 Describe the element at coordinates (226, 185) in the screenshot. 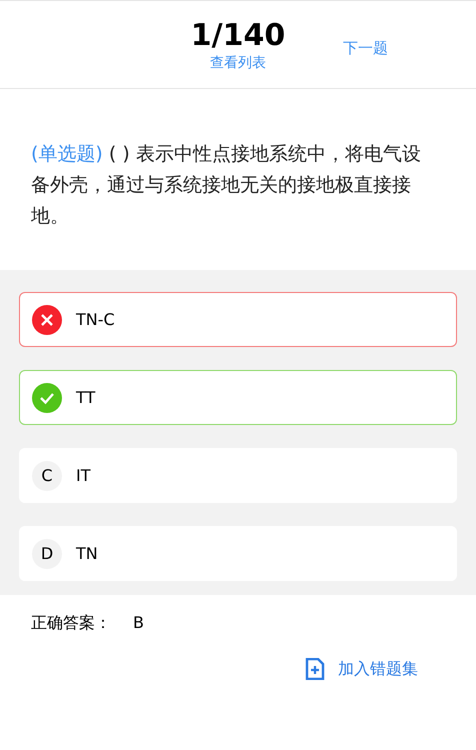

I see `question-text: (单选题) ( ) 表示中性点接地系统中，将电气设备外壳，通过与系统接地无关的接地极直接接地。` at that location.